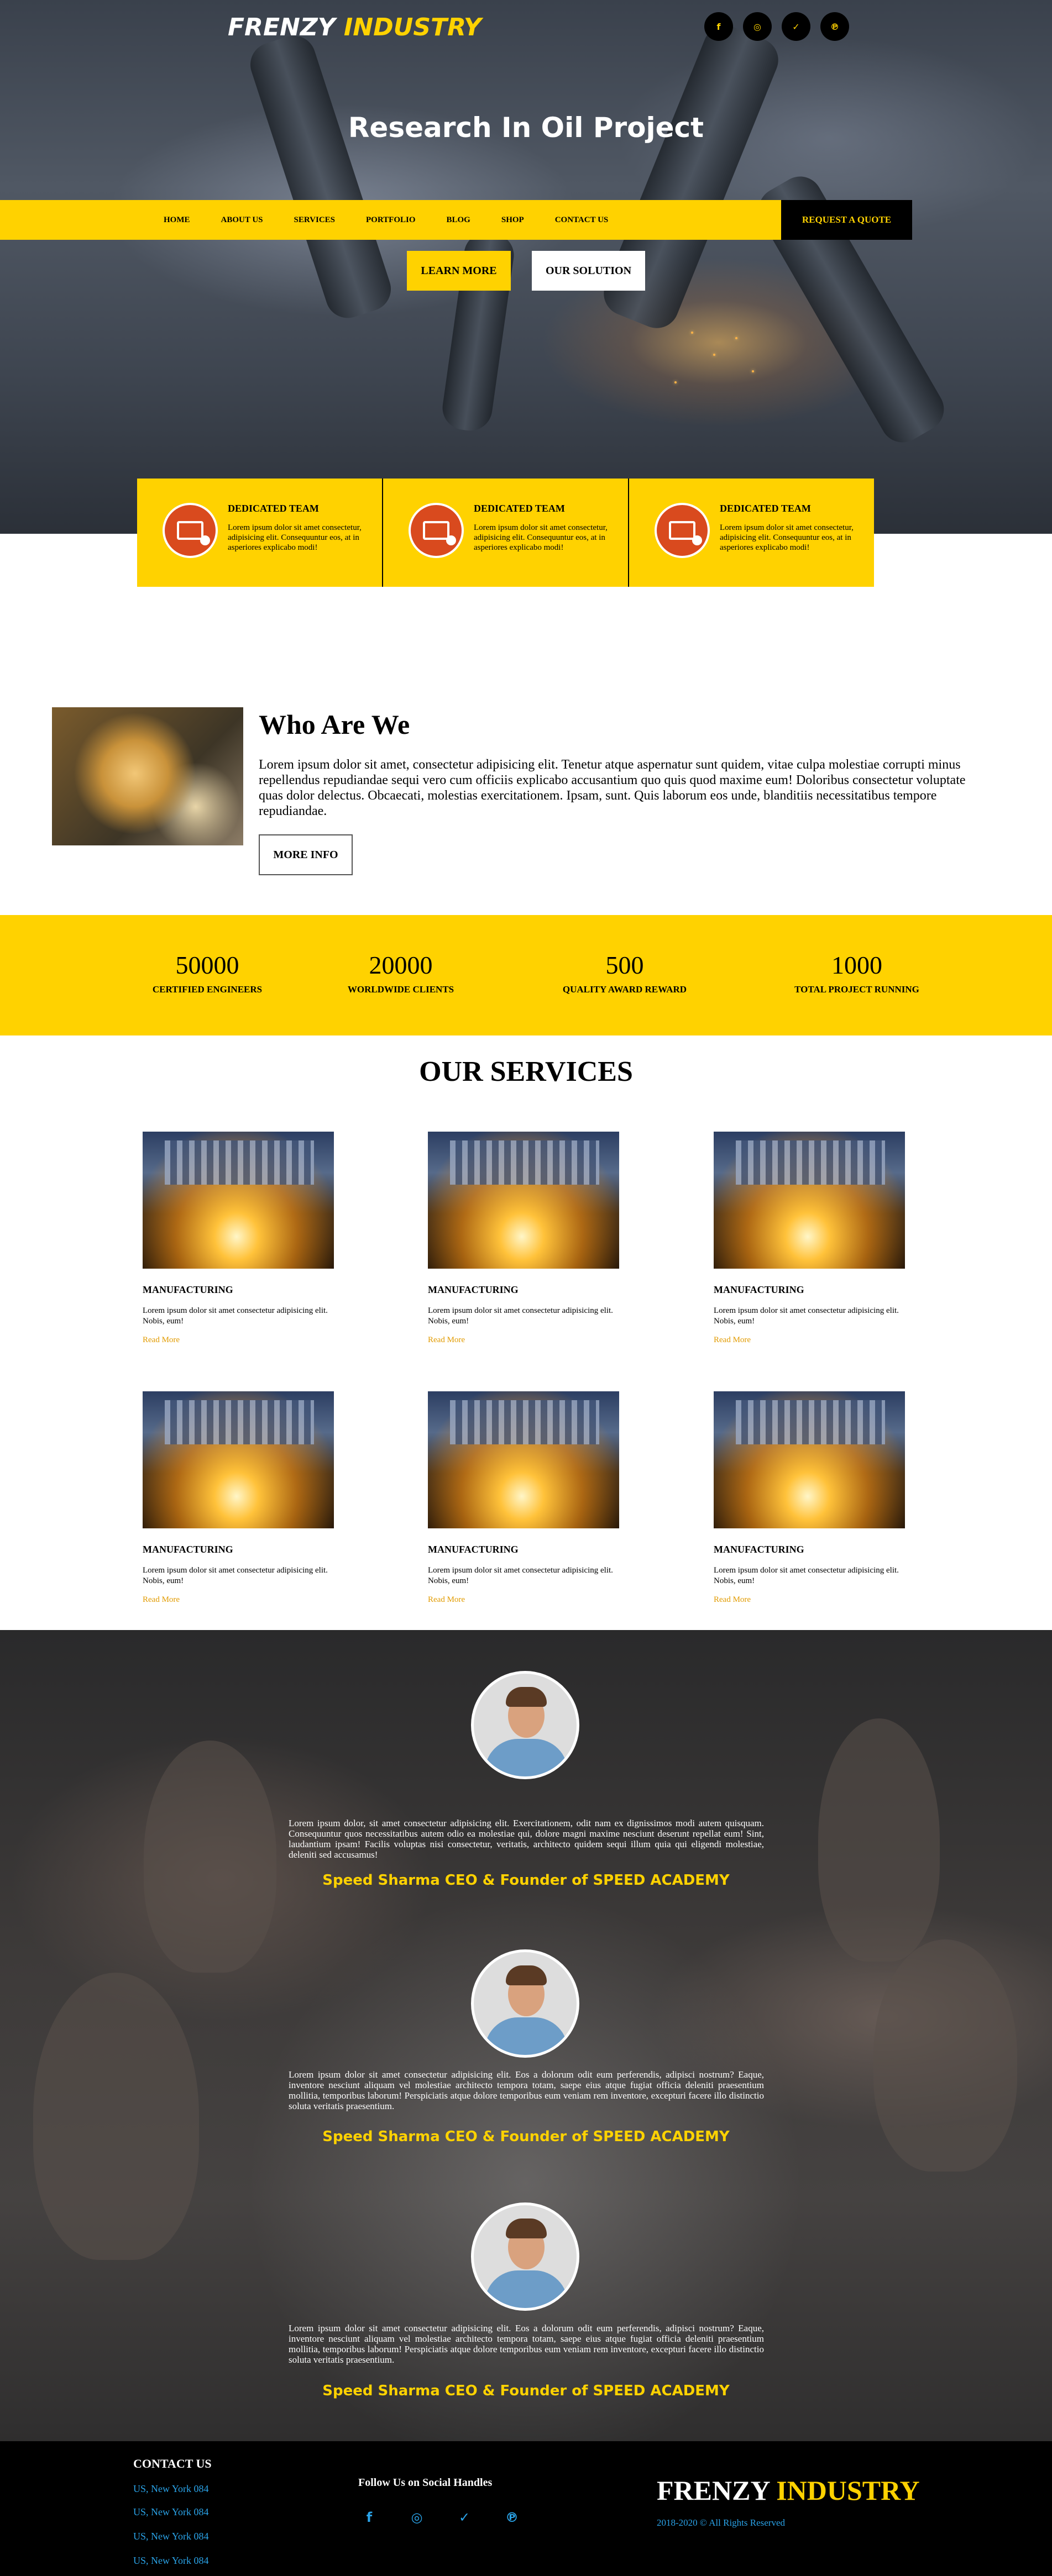  Describe the element at coordinates (401, 965) in the screenshot. I see `stat-value: 20000` at that location.